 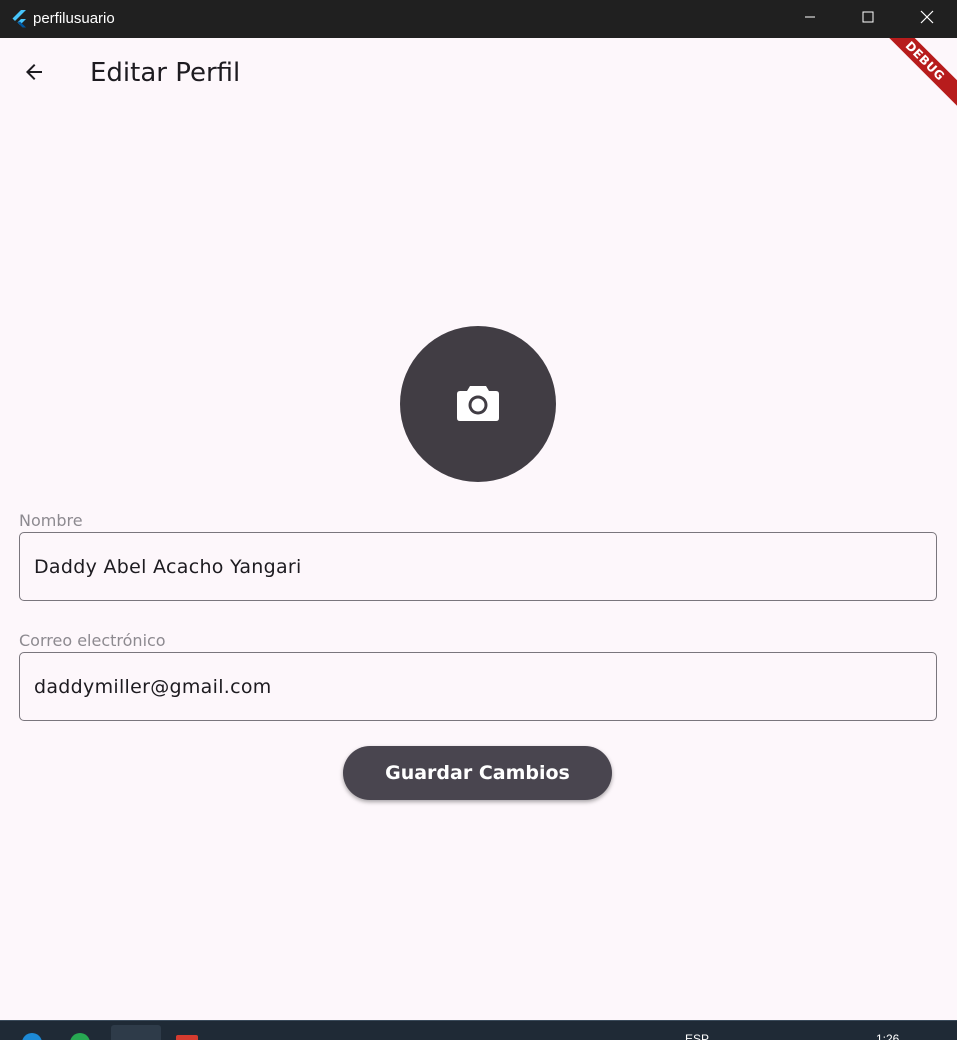 I want to click on nombre-label: Nombre, so click(x=51, y=520).